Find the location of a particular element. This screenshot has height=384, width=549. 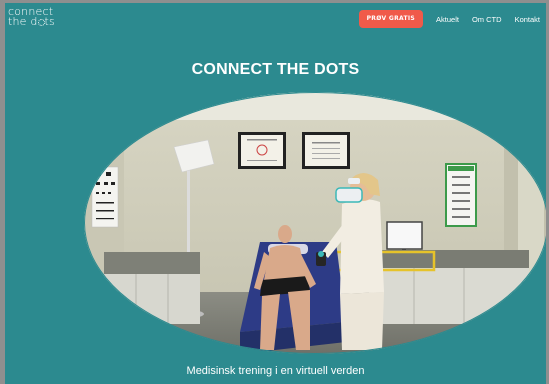

dotted-o-icon is located at coordinates (41, 22).